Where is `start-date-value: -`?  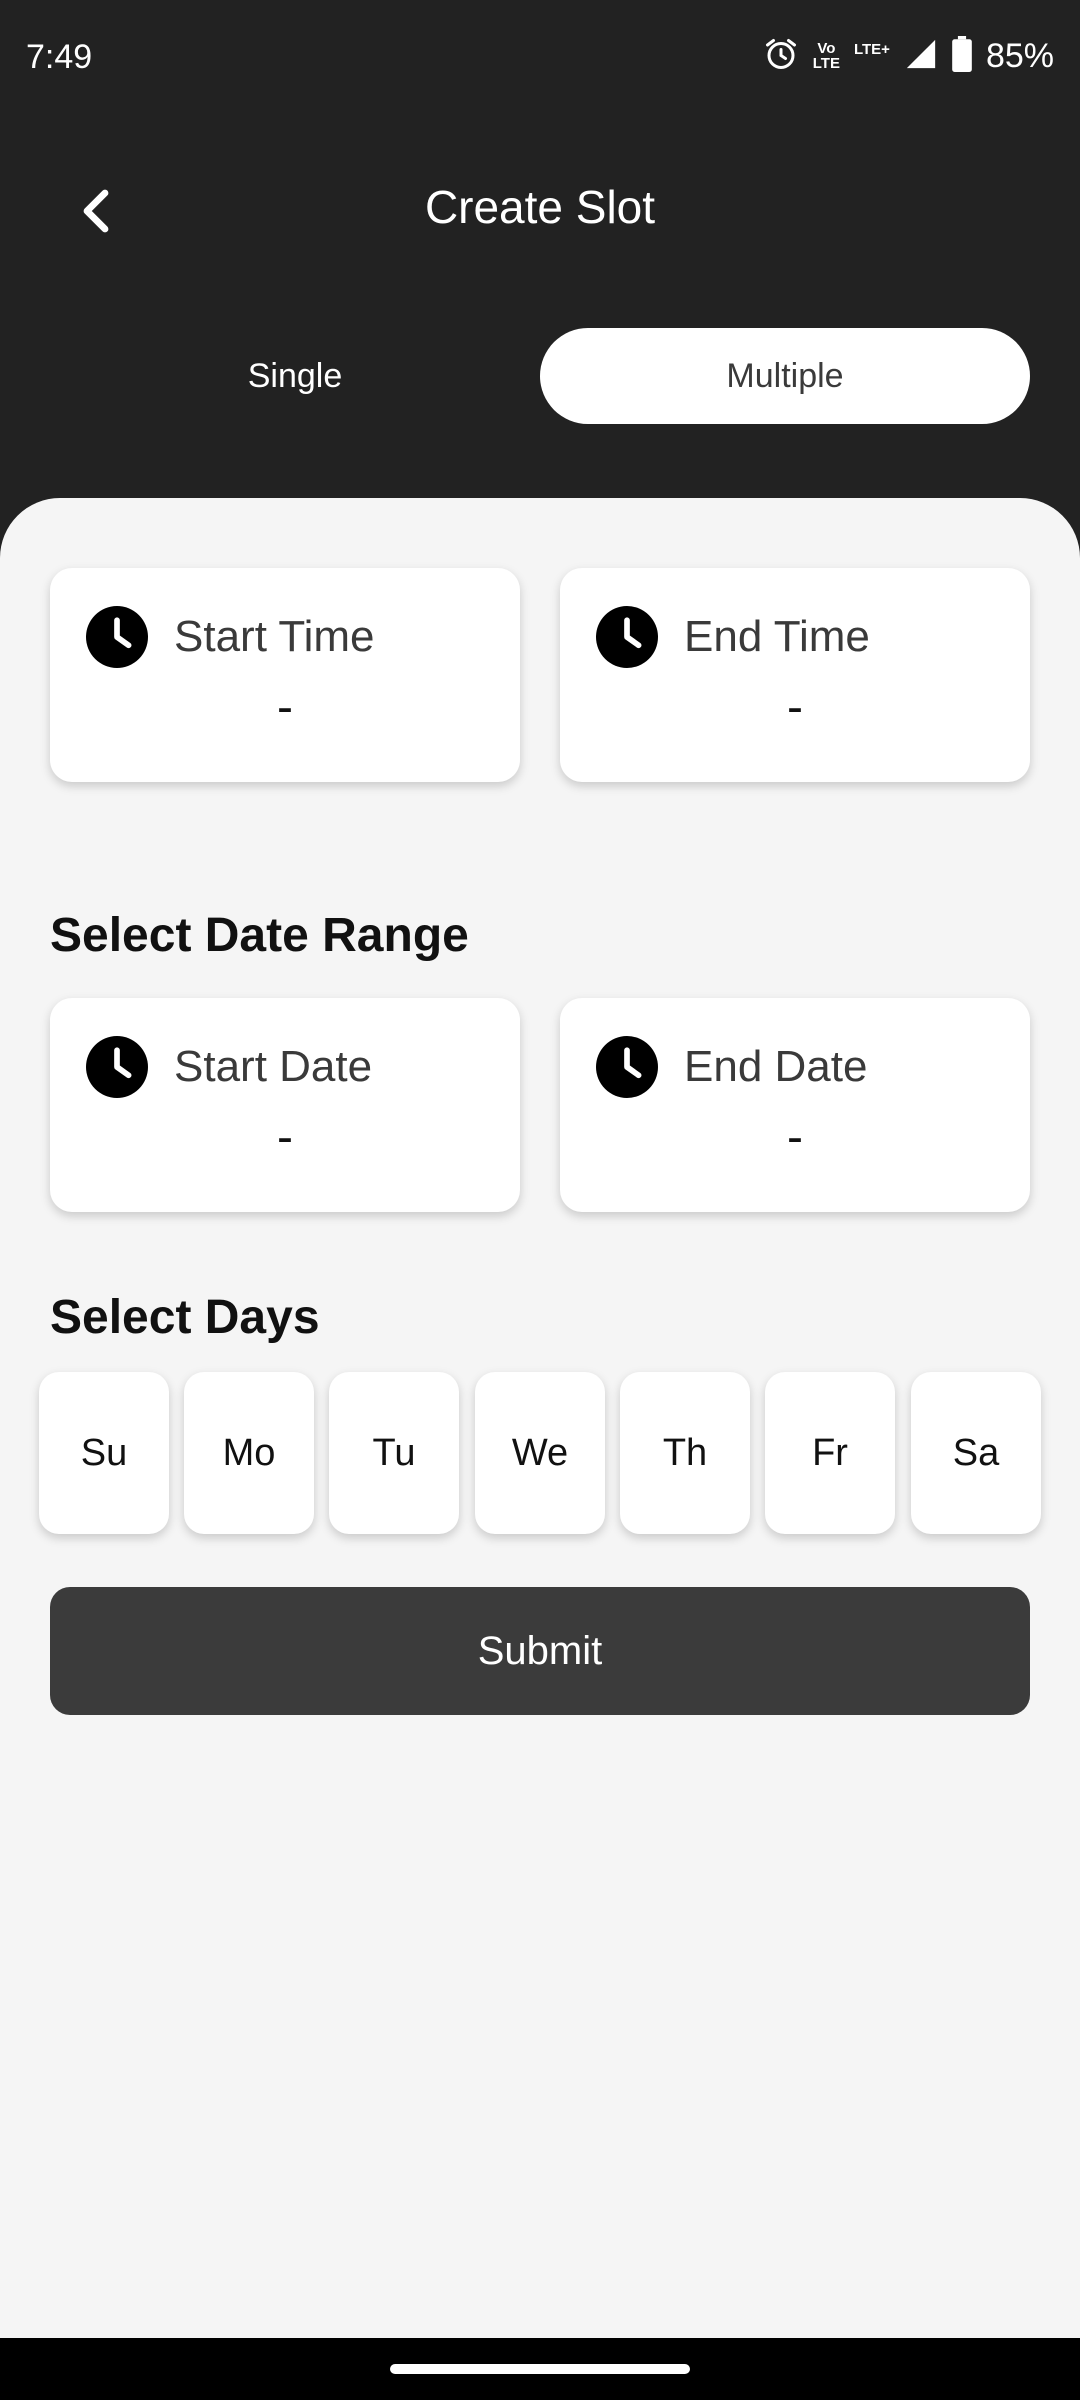
start-date-value: - is located at coordinates (285, 1137).